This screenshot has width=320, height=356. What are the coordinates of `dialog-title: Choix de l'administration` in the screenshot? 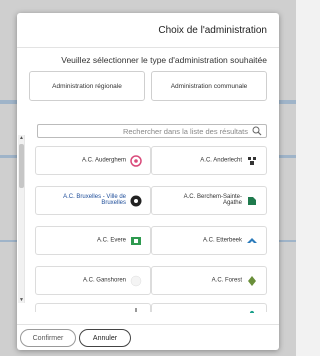 It's located at (212, 30).